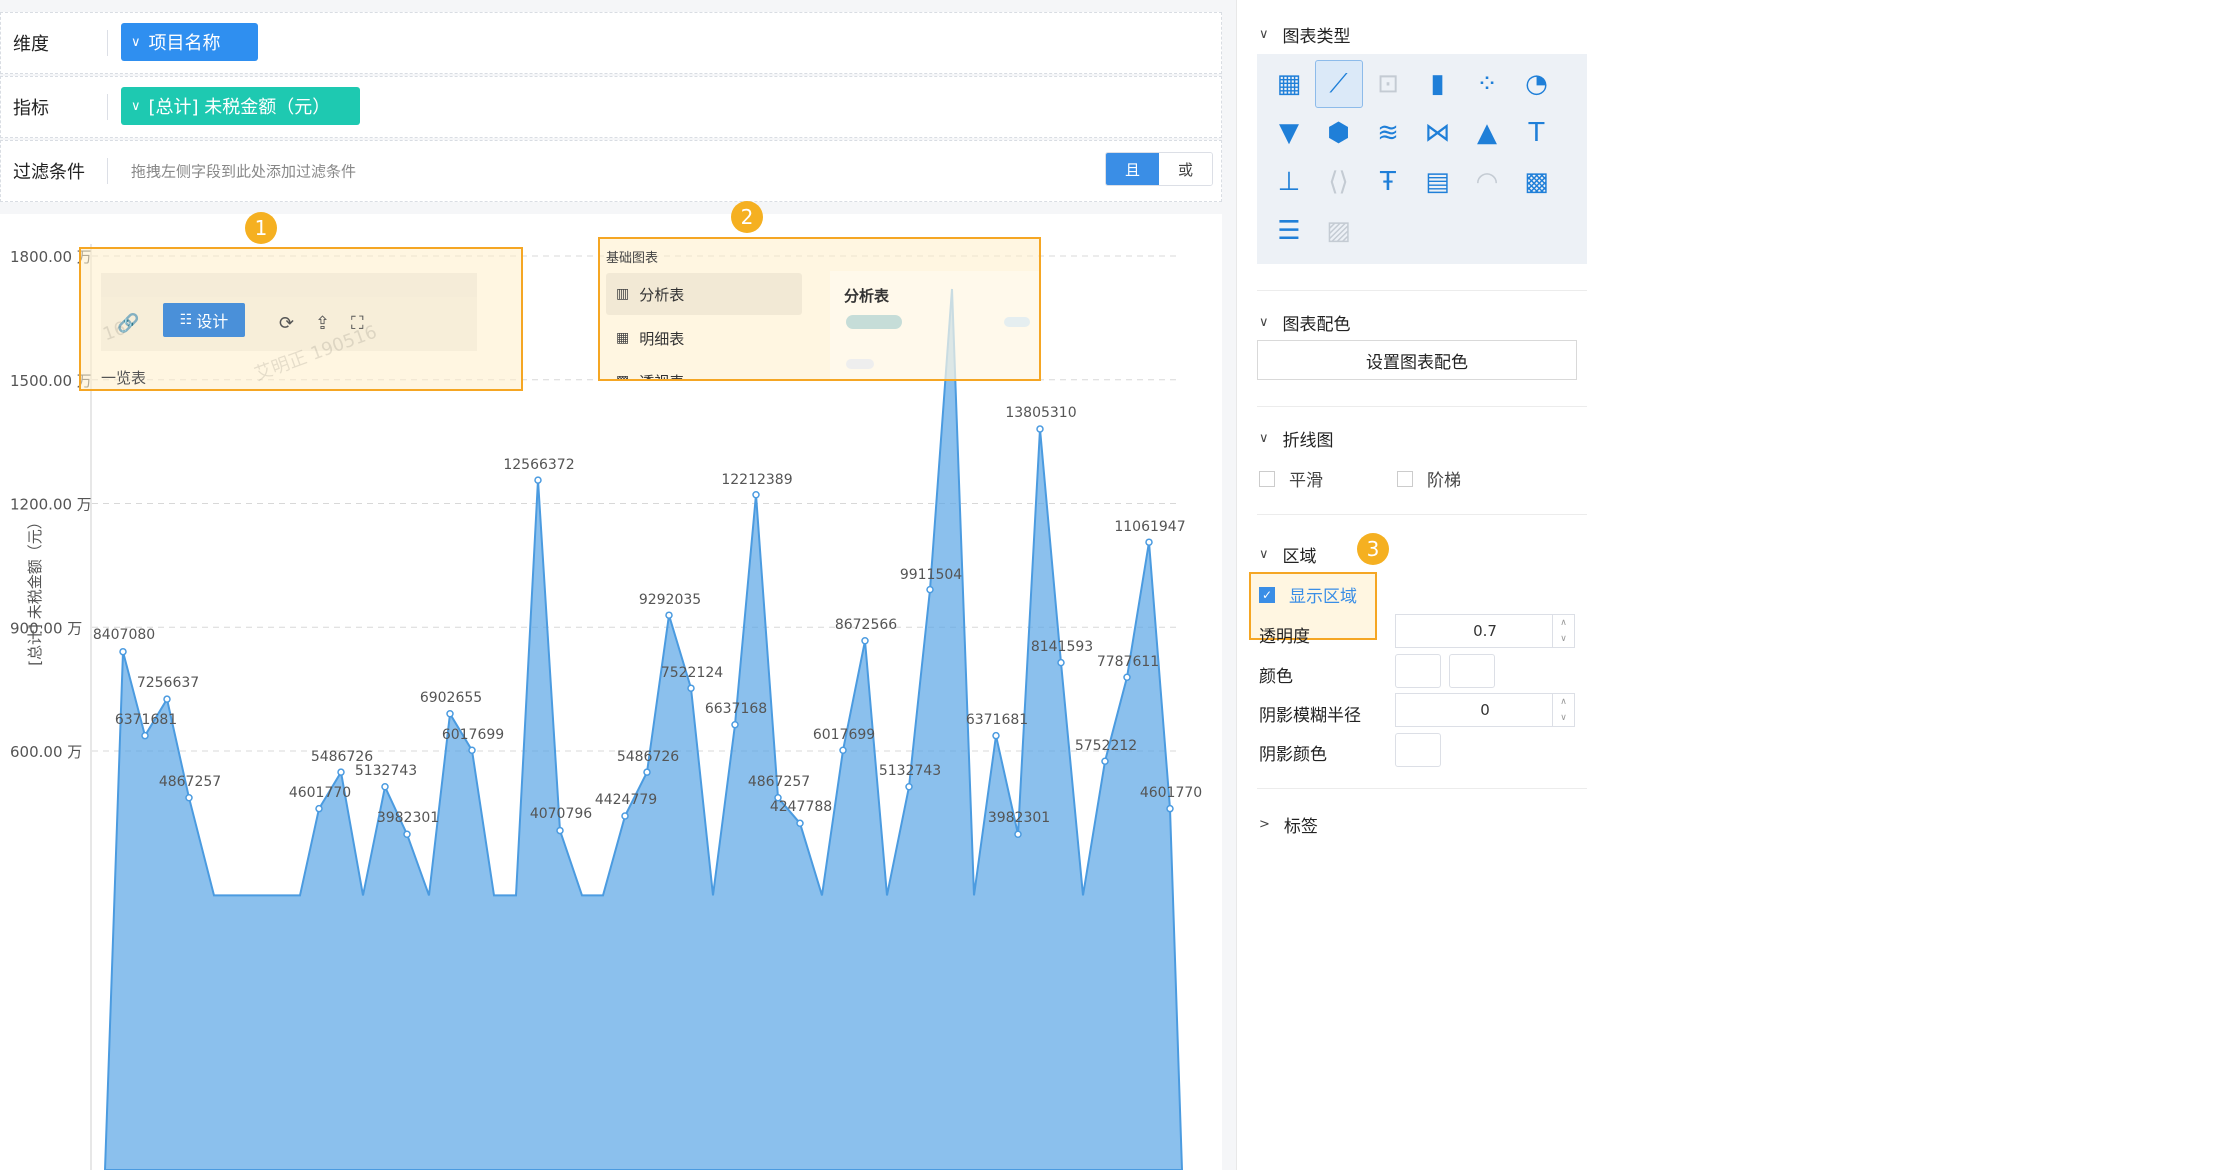  What do you see at coordinates (1339, 182) in the screenshot?
I see `embed-code-icon: ⟨⟩` at bounding box center [1339, 182].